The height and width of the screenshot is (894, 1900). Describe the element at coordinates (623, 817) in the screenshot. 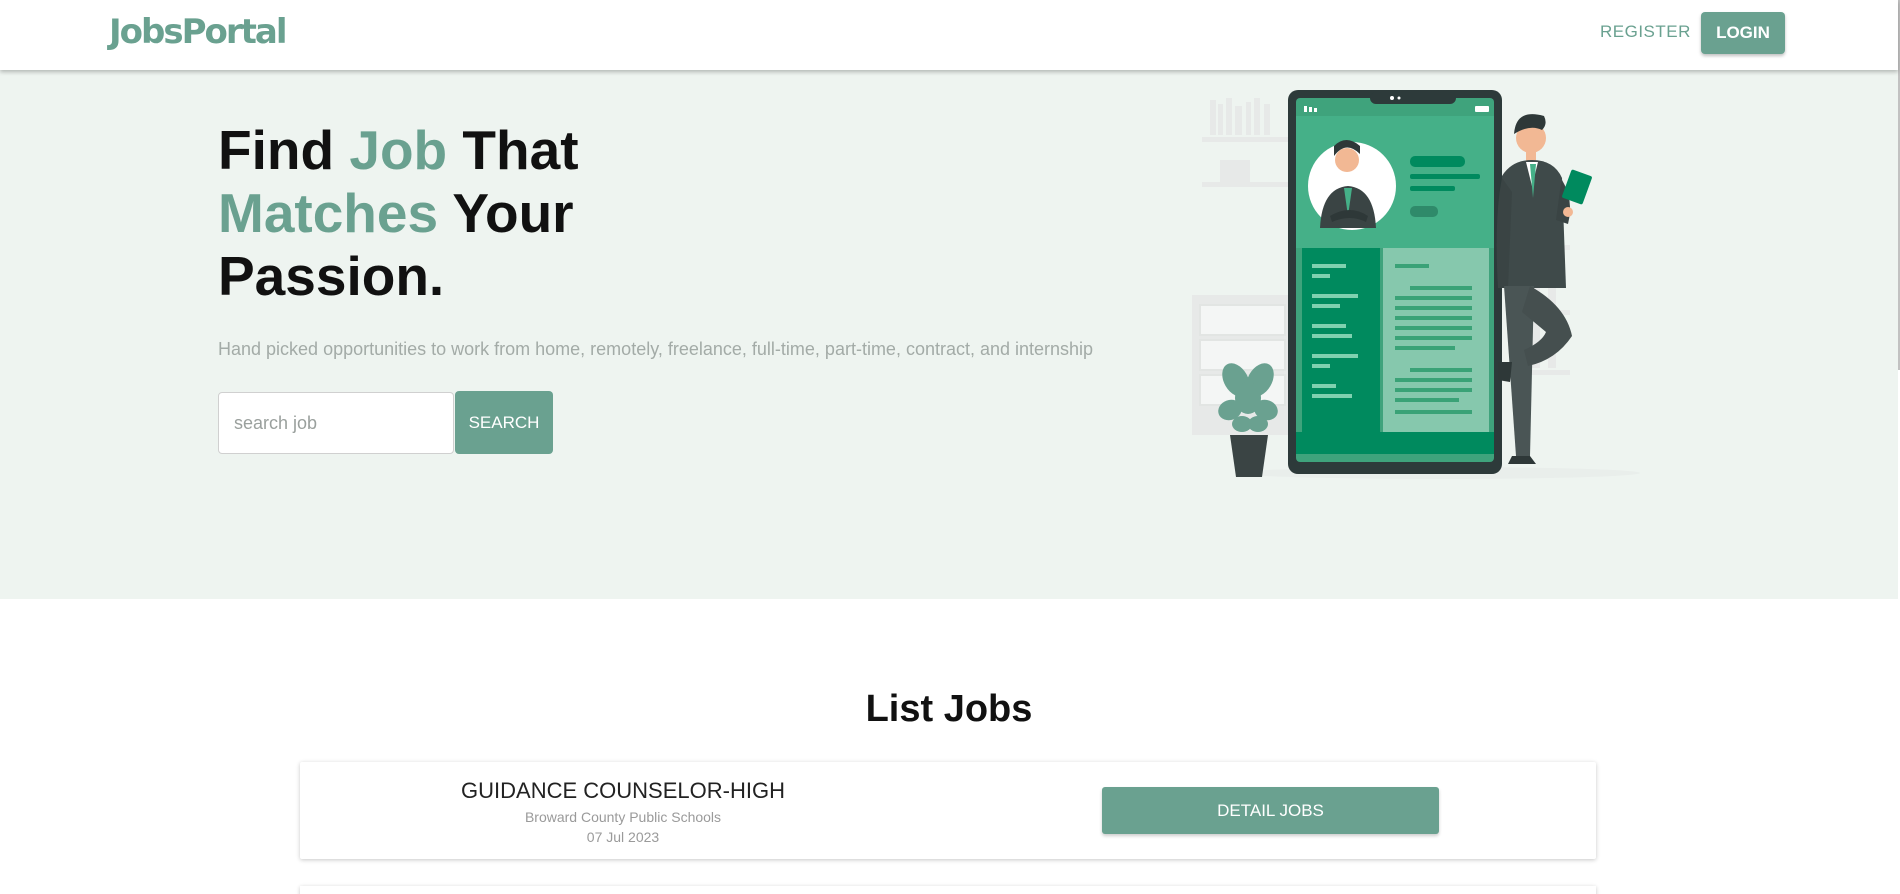

I see `job-company: Broward County Public Schools` at that location.